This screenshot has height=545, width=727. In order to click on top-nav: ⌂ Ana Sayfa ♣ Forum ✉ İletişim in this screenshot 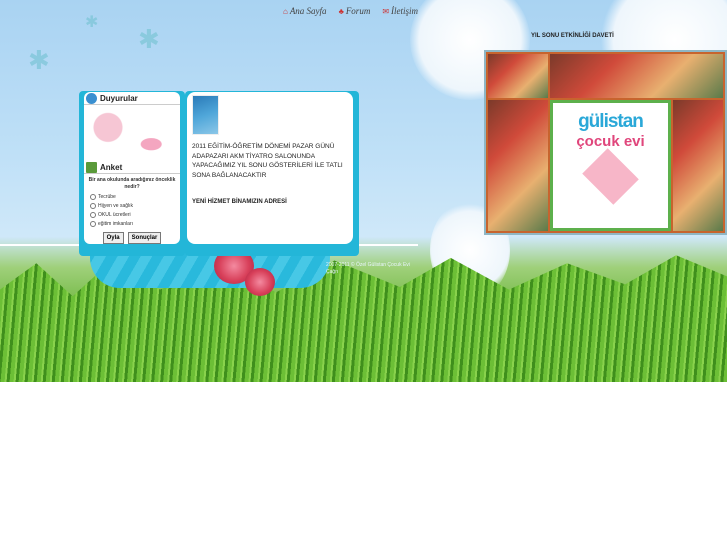, I will do `click(350, 11)`.